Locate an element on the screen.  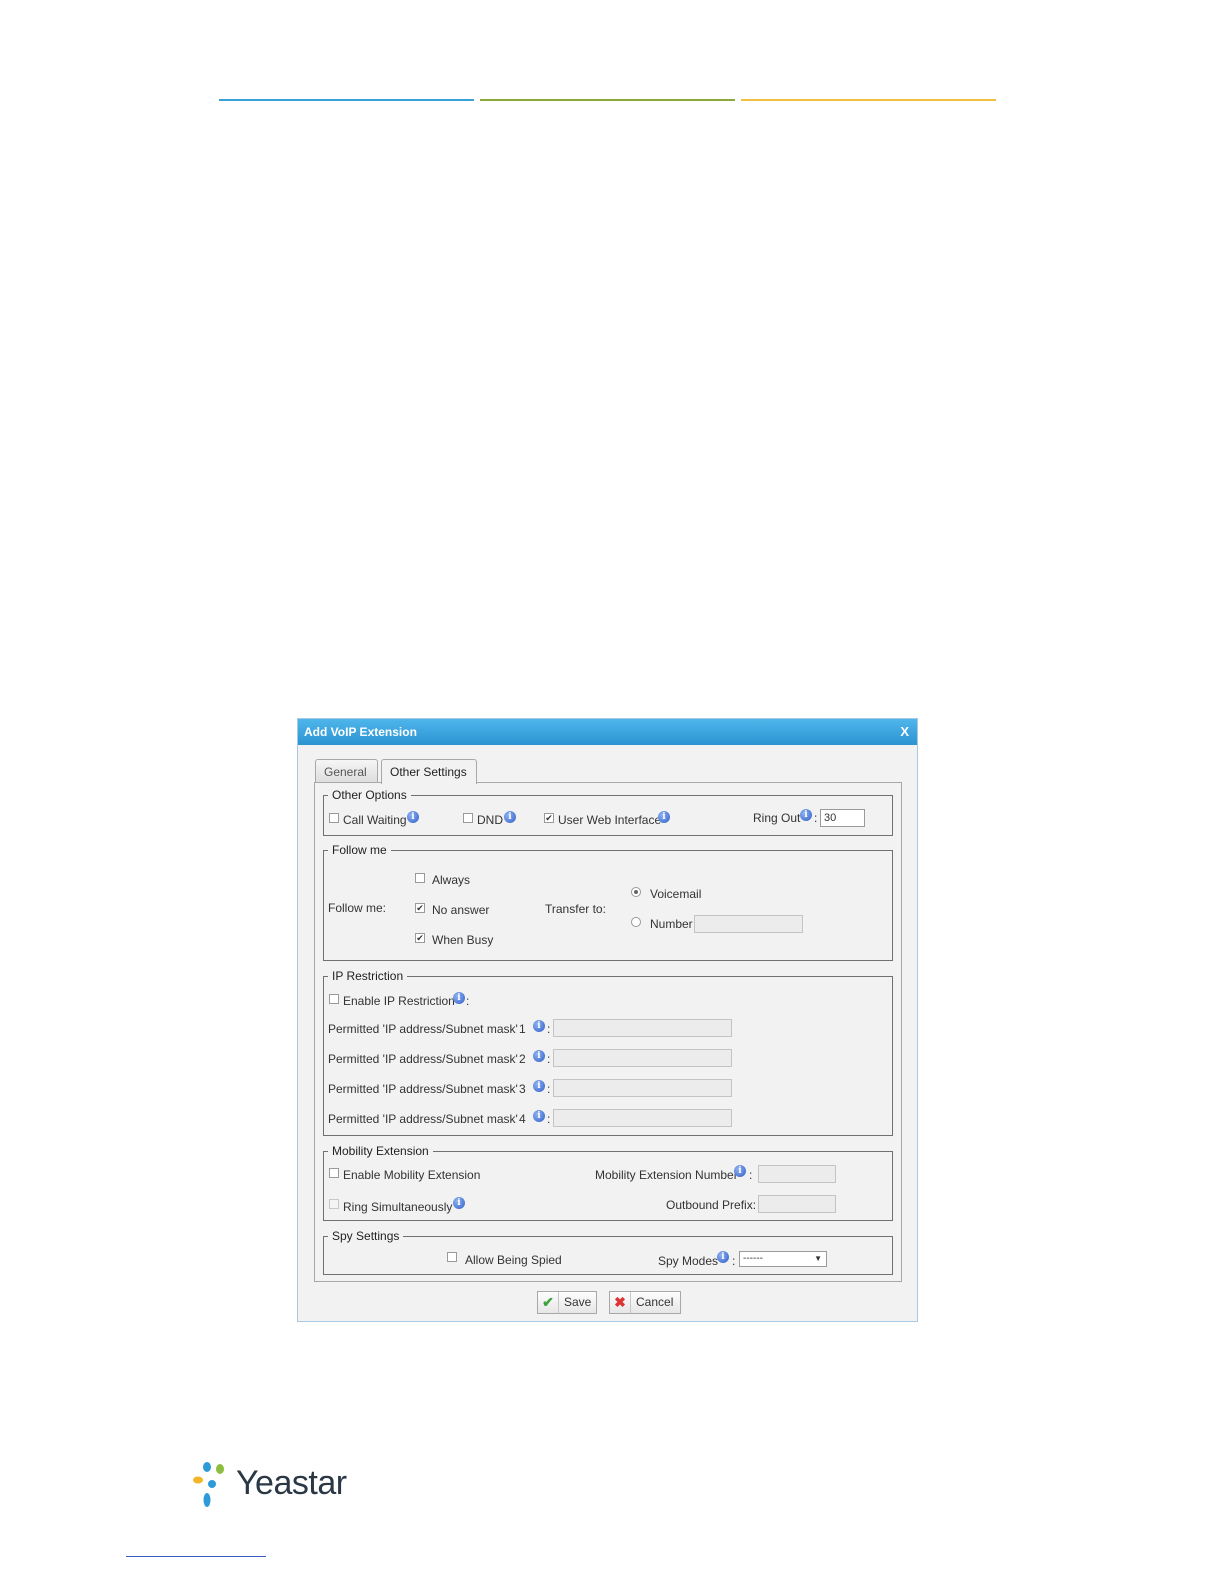
dnd-checkbox is located at coordinates (468, 818).